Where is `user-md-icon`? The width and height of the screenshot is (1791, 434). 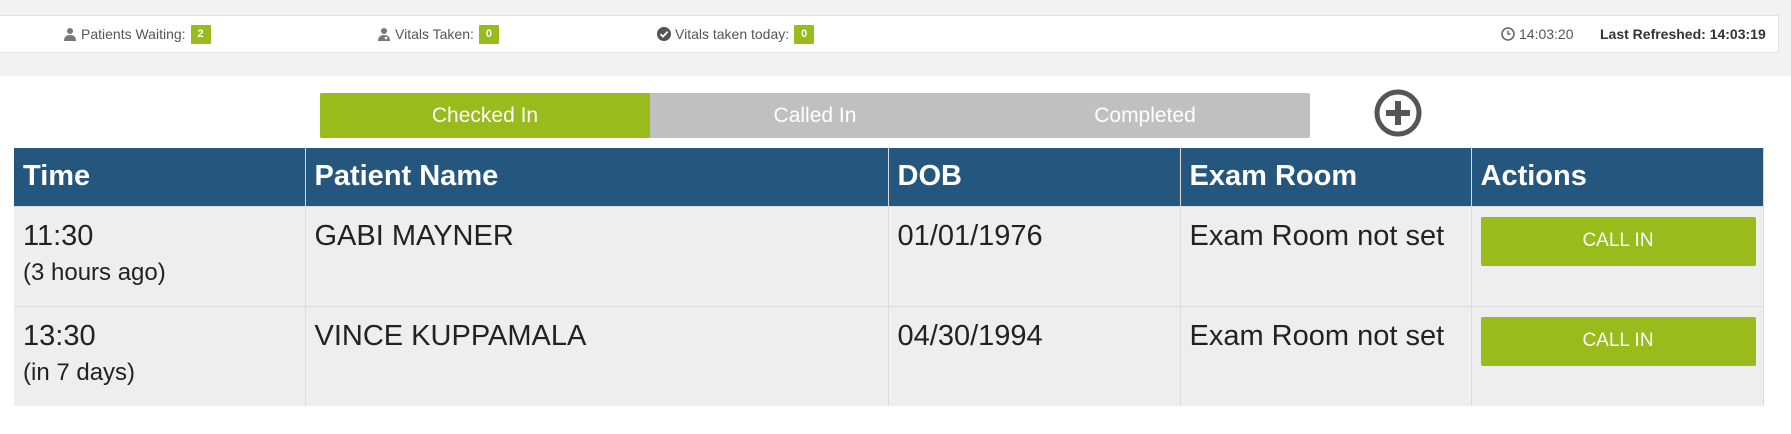
user-md-icon is located at coordinates (384, 34).